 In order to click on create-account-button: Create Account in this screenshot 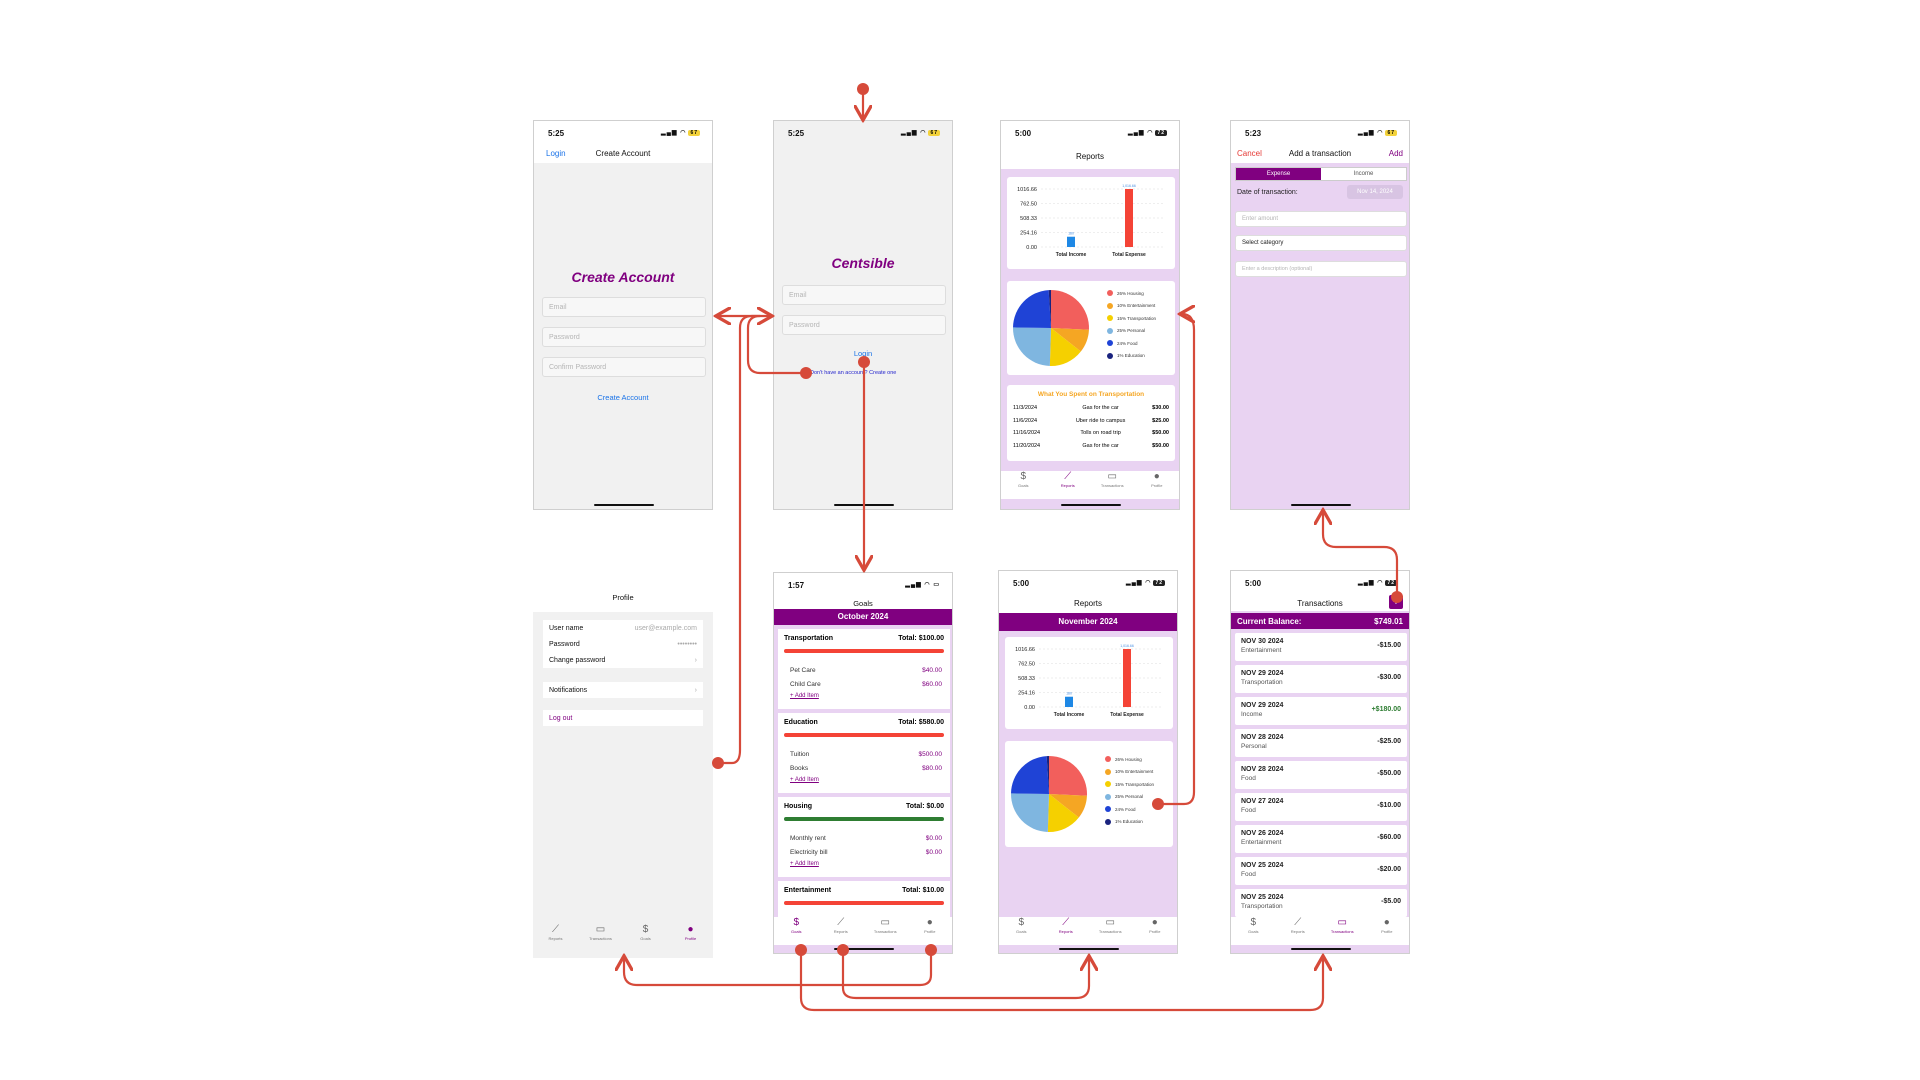, I will do `click(623, 397)`.